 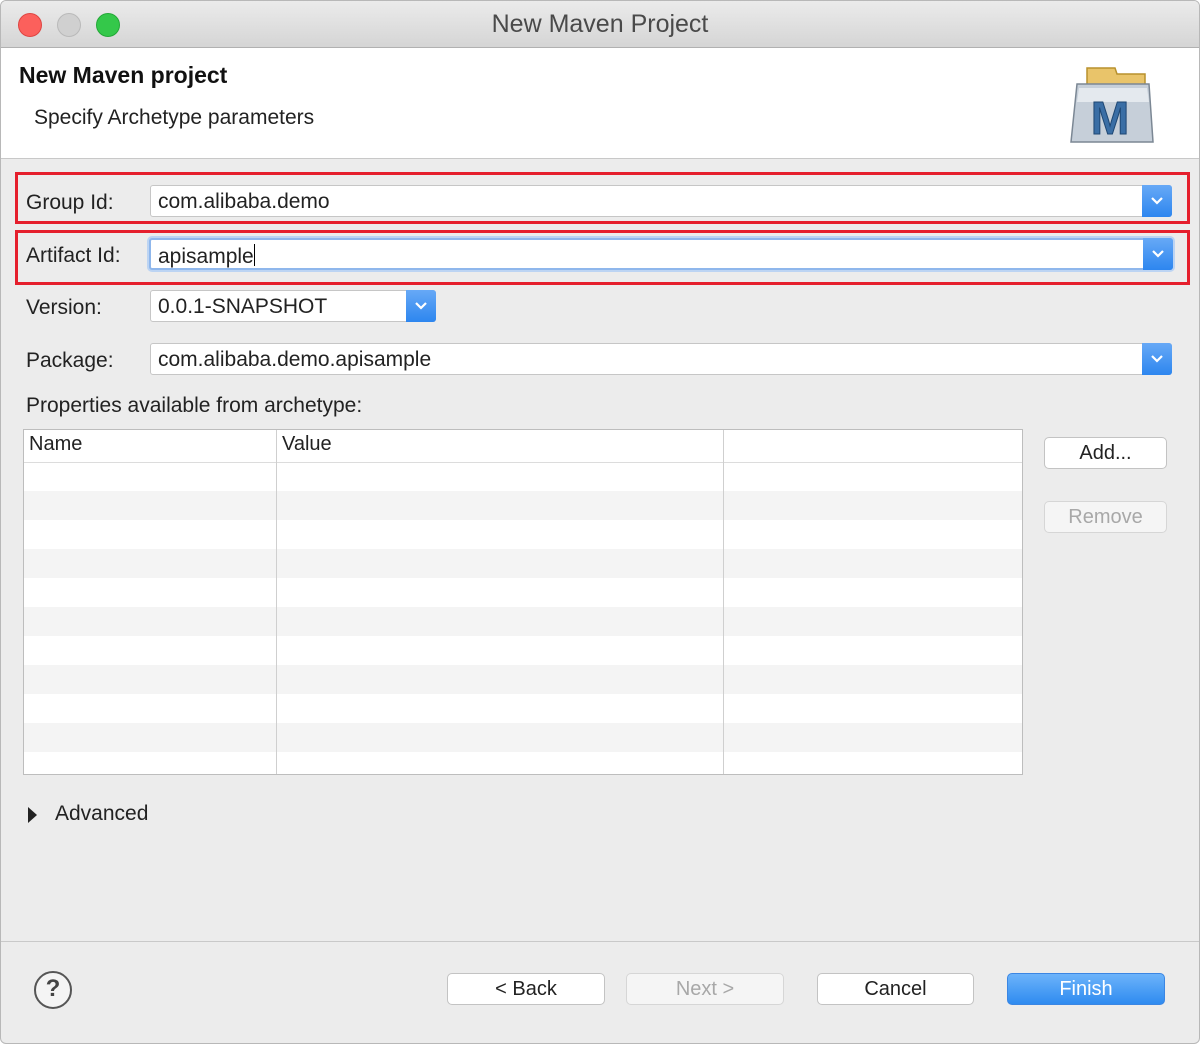 What do you see at coordinates (307, 444) in the screenshot?
I see `column-header-value: Value` at bounding box center [307, 444].